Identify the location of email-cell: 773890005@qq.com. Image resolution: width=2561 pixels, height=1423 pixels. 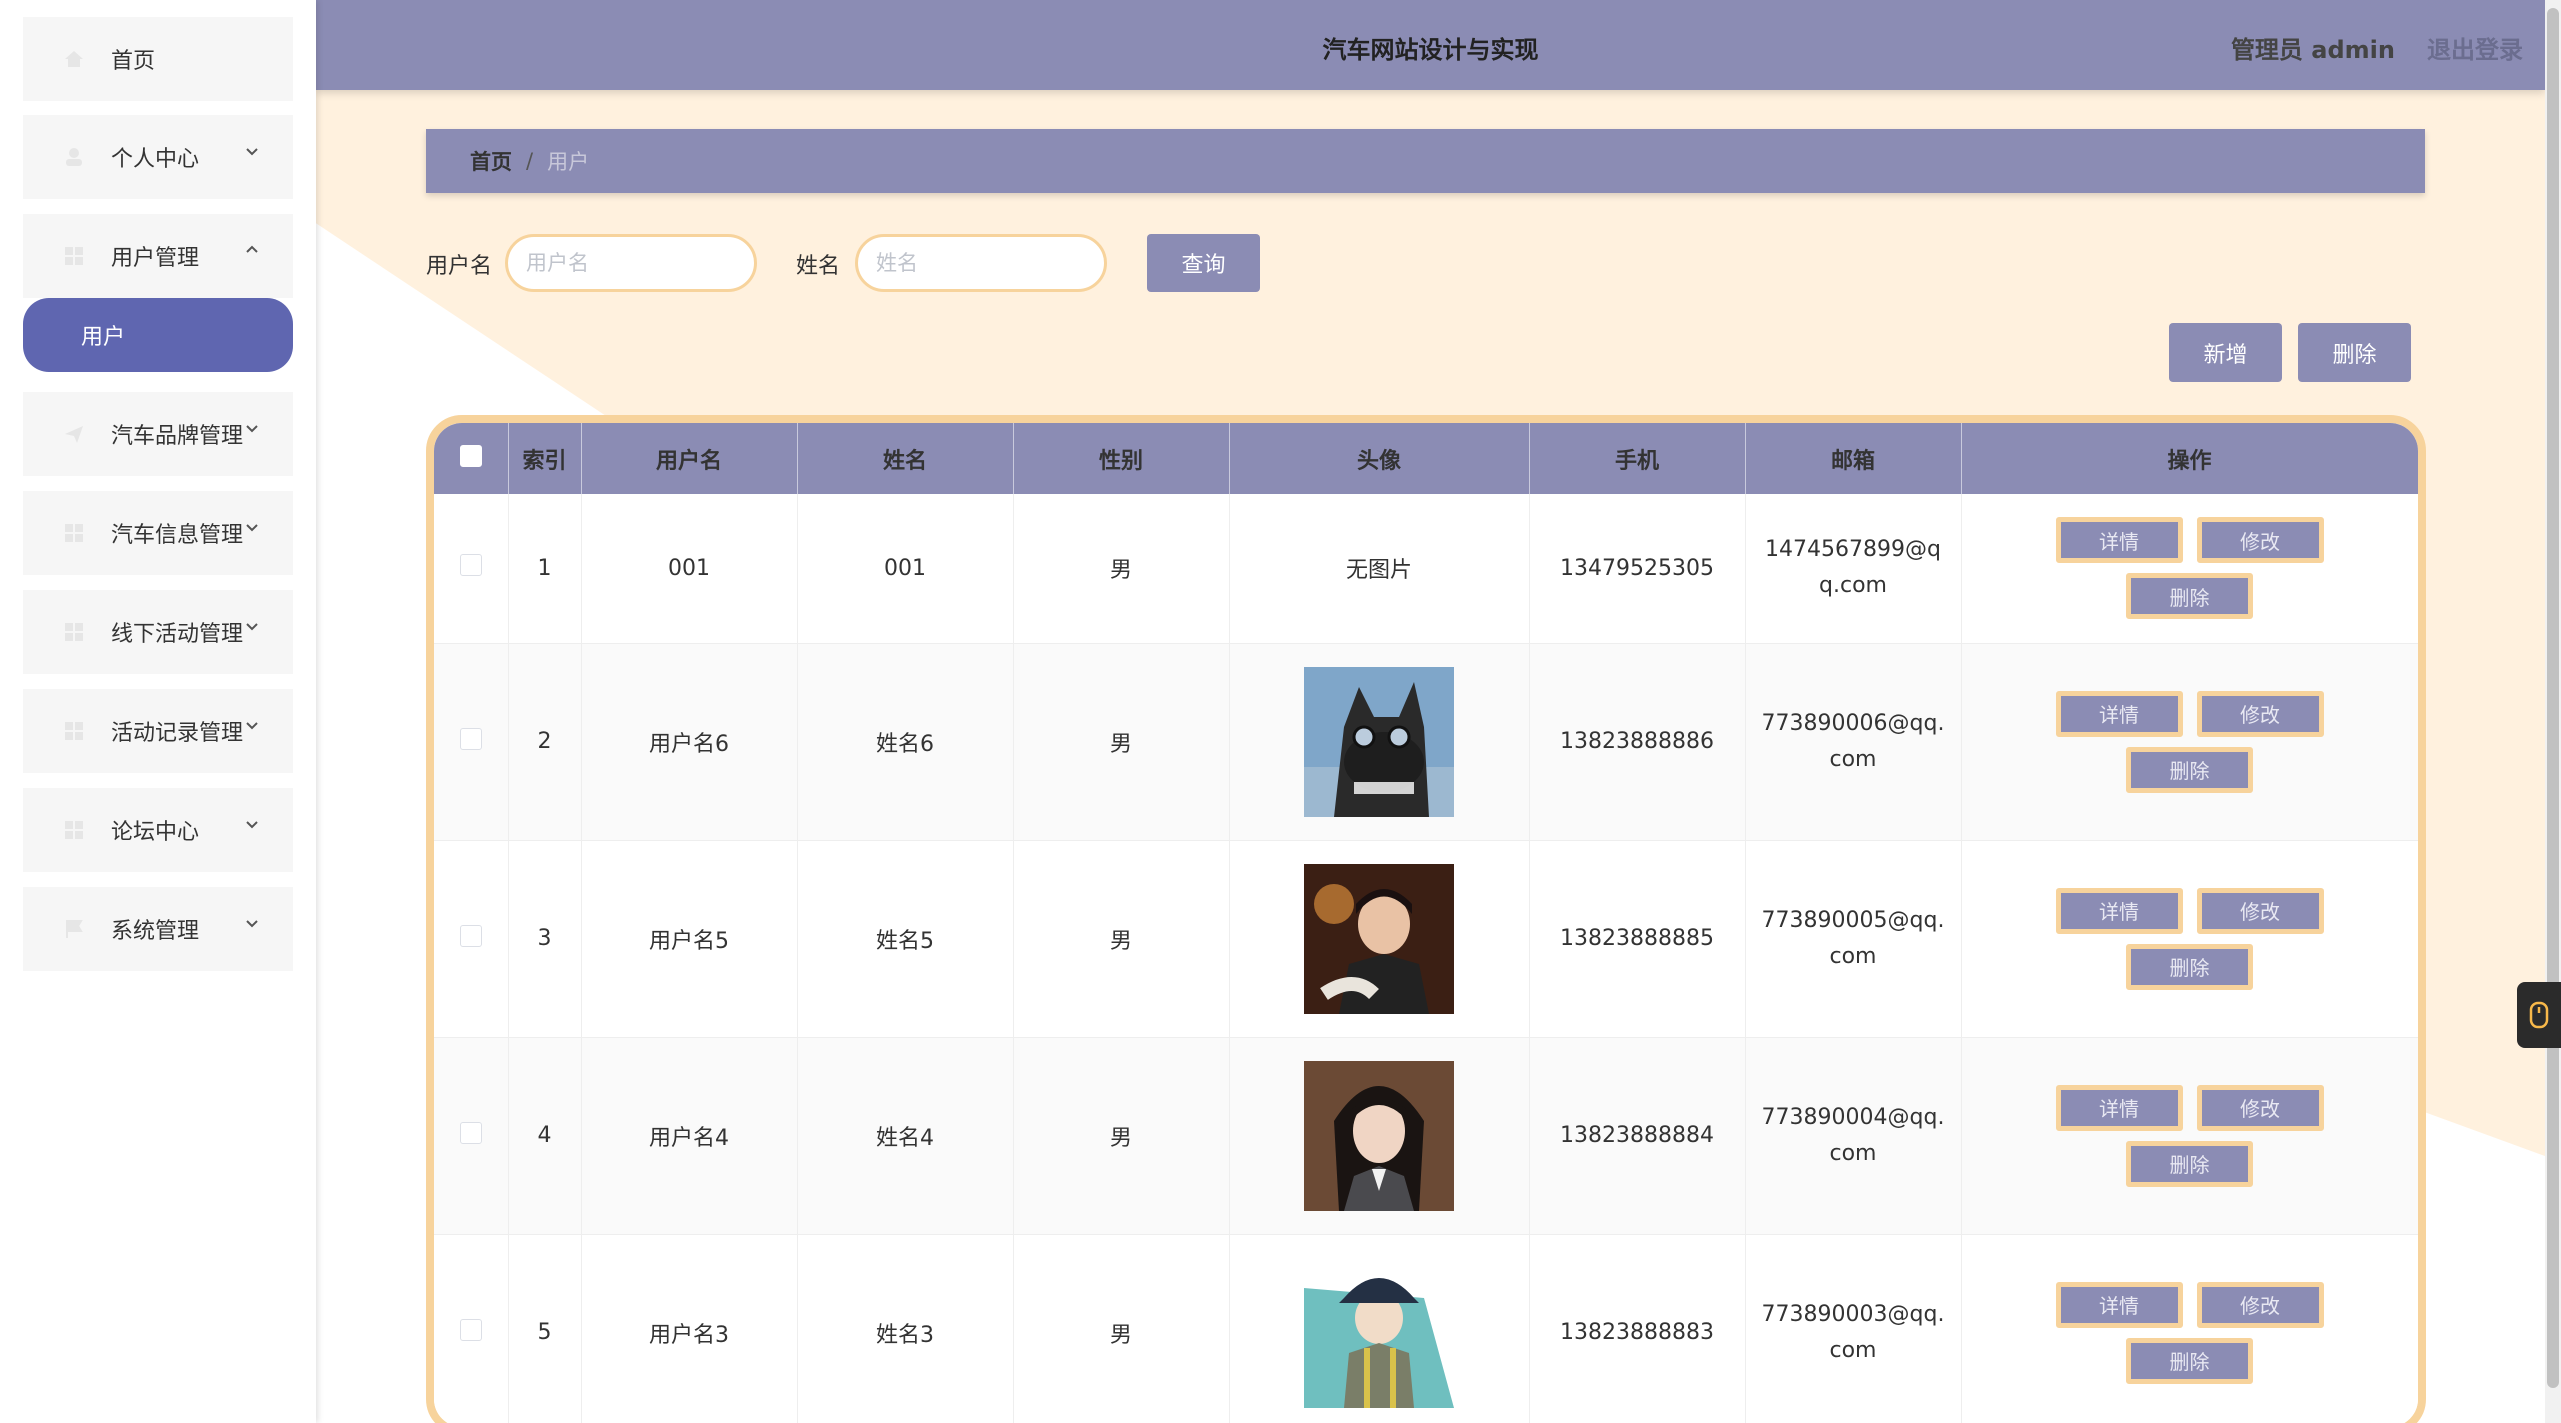
(1853, 938).